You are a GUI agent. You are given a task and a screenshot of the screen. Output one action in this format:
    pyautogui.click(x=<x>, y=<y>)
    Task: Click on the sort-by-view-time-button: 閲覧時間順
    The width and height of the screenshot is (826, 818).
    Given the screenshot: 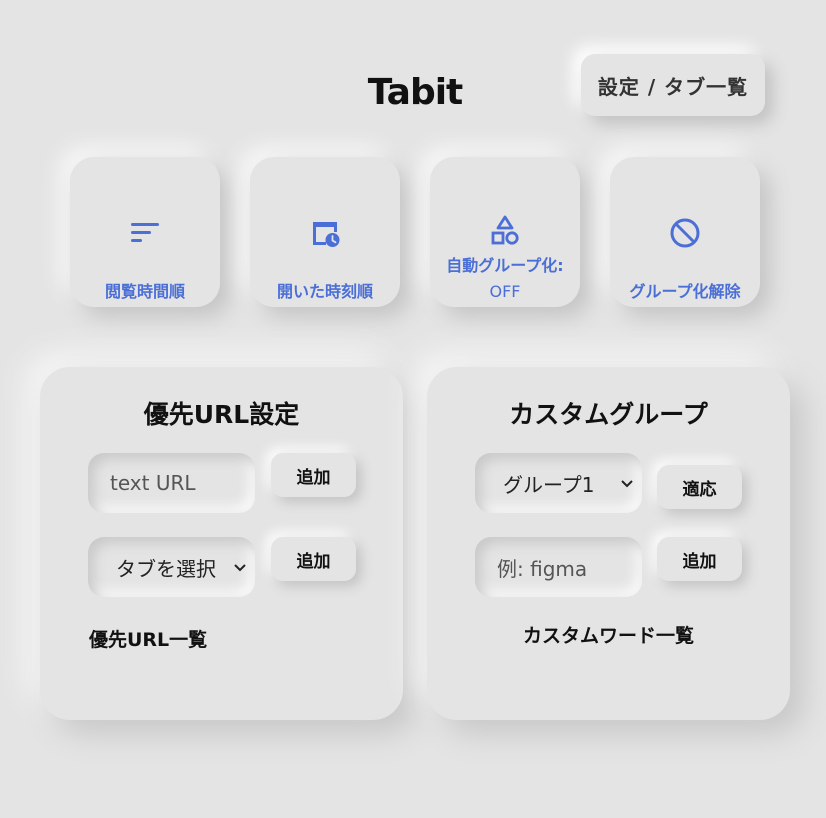 What is the action you would take?
    pyautogui.click(x=145, y=232)
    